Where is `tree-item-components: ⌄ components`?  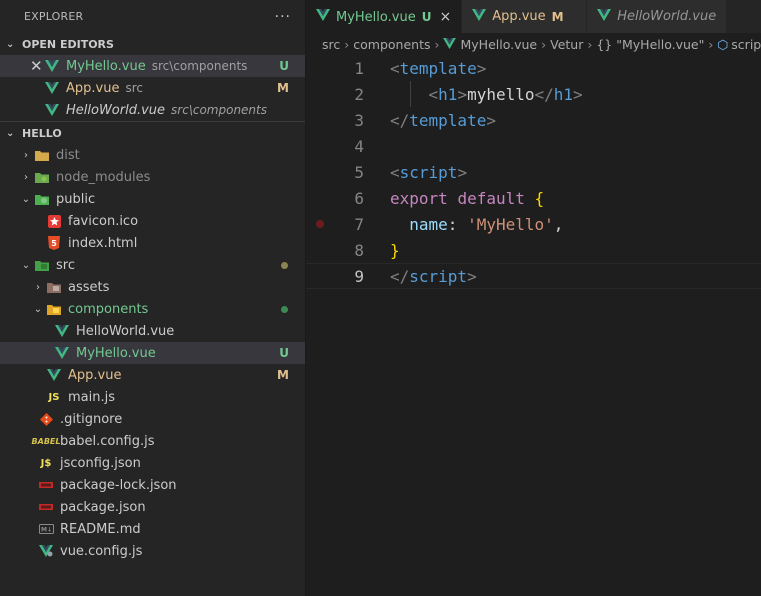 tree-item-components: ⌄ components is located at coordinates (152, 309).